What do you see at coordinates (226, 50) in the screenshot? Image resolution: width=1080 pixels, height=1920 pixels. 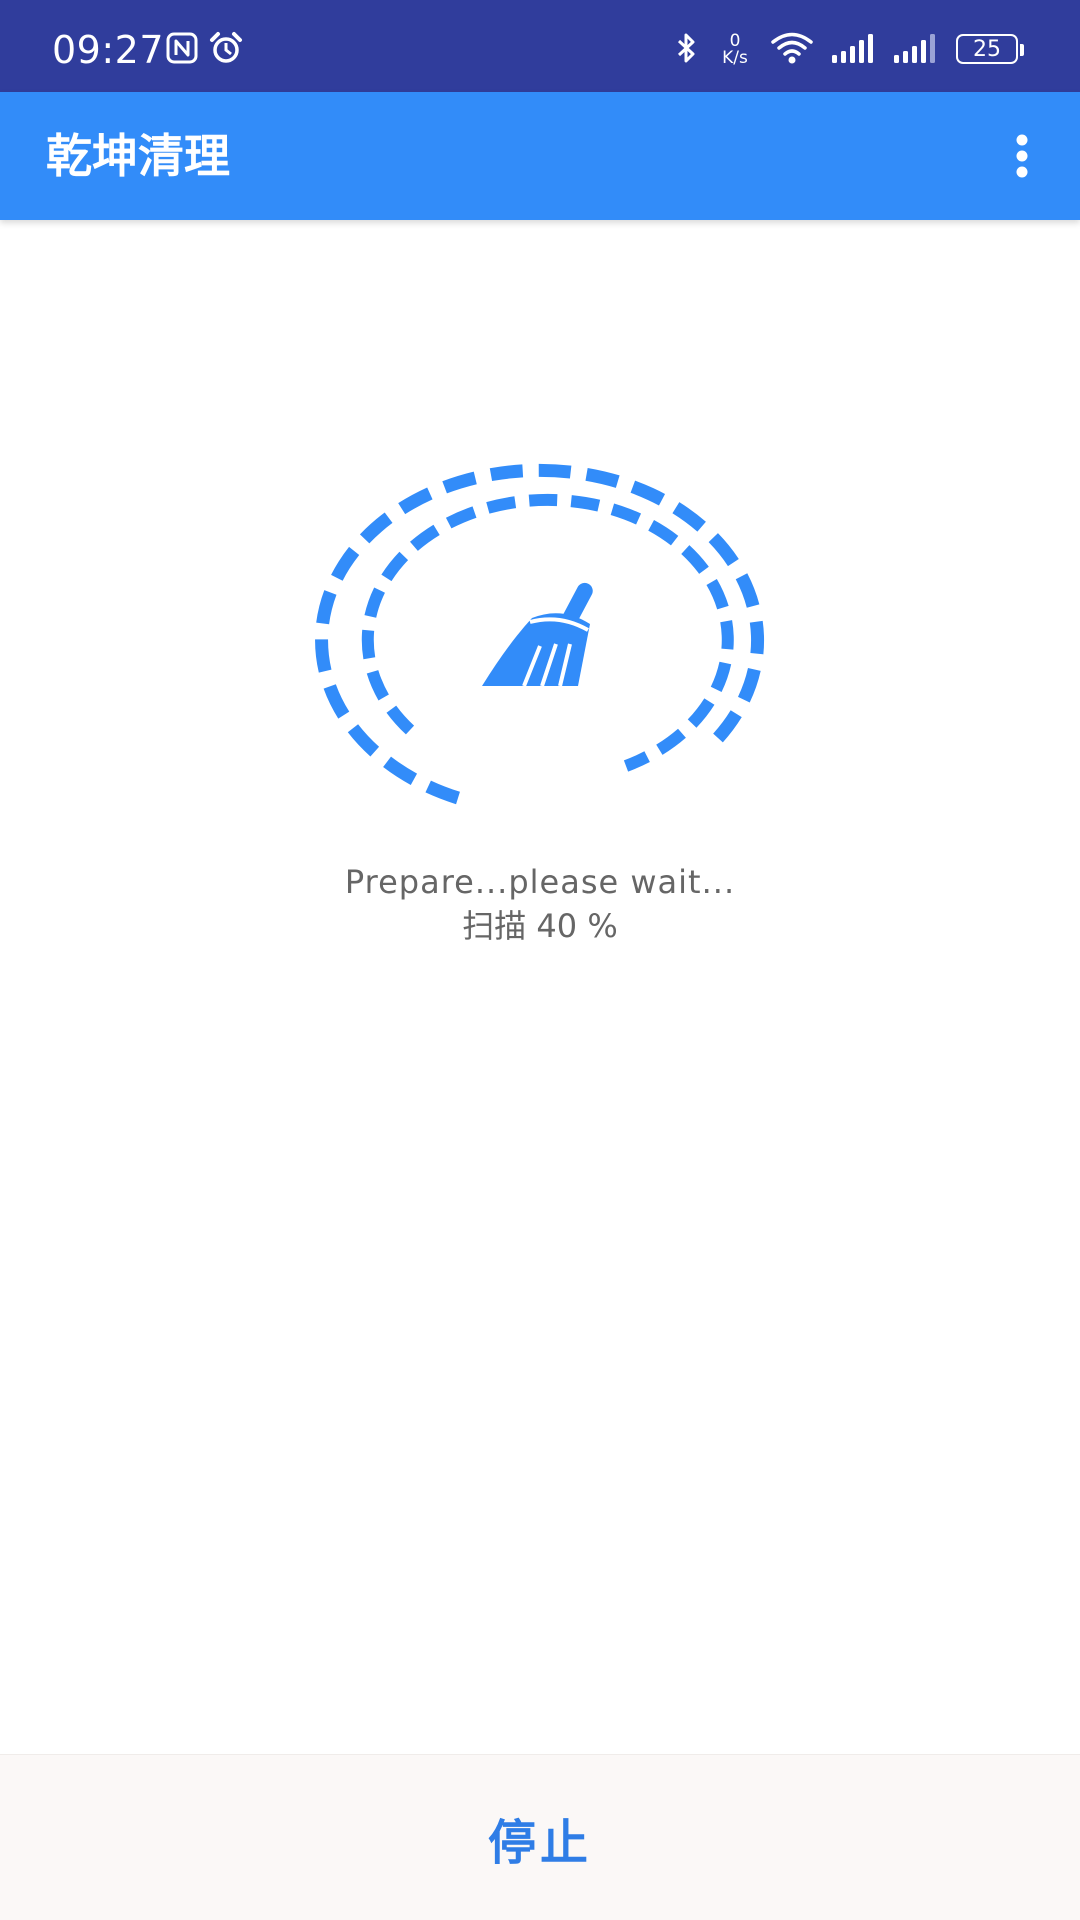 I see `alarm-icon` at bounding box center [226, 50].